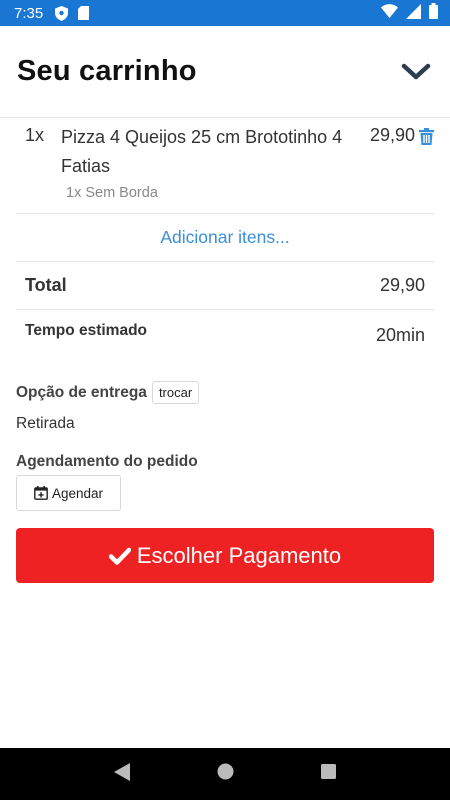 This screenshot has width=450, height=800. Describe the element at coordinates (225, 334) in the screenshot. I see `estimated-time-row: Tempo estimado 20min` at that location.